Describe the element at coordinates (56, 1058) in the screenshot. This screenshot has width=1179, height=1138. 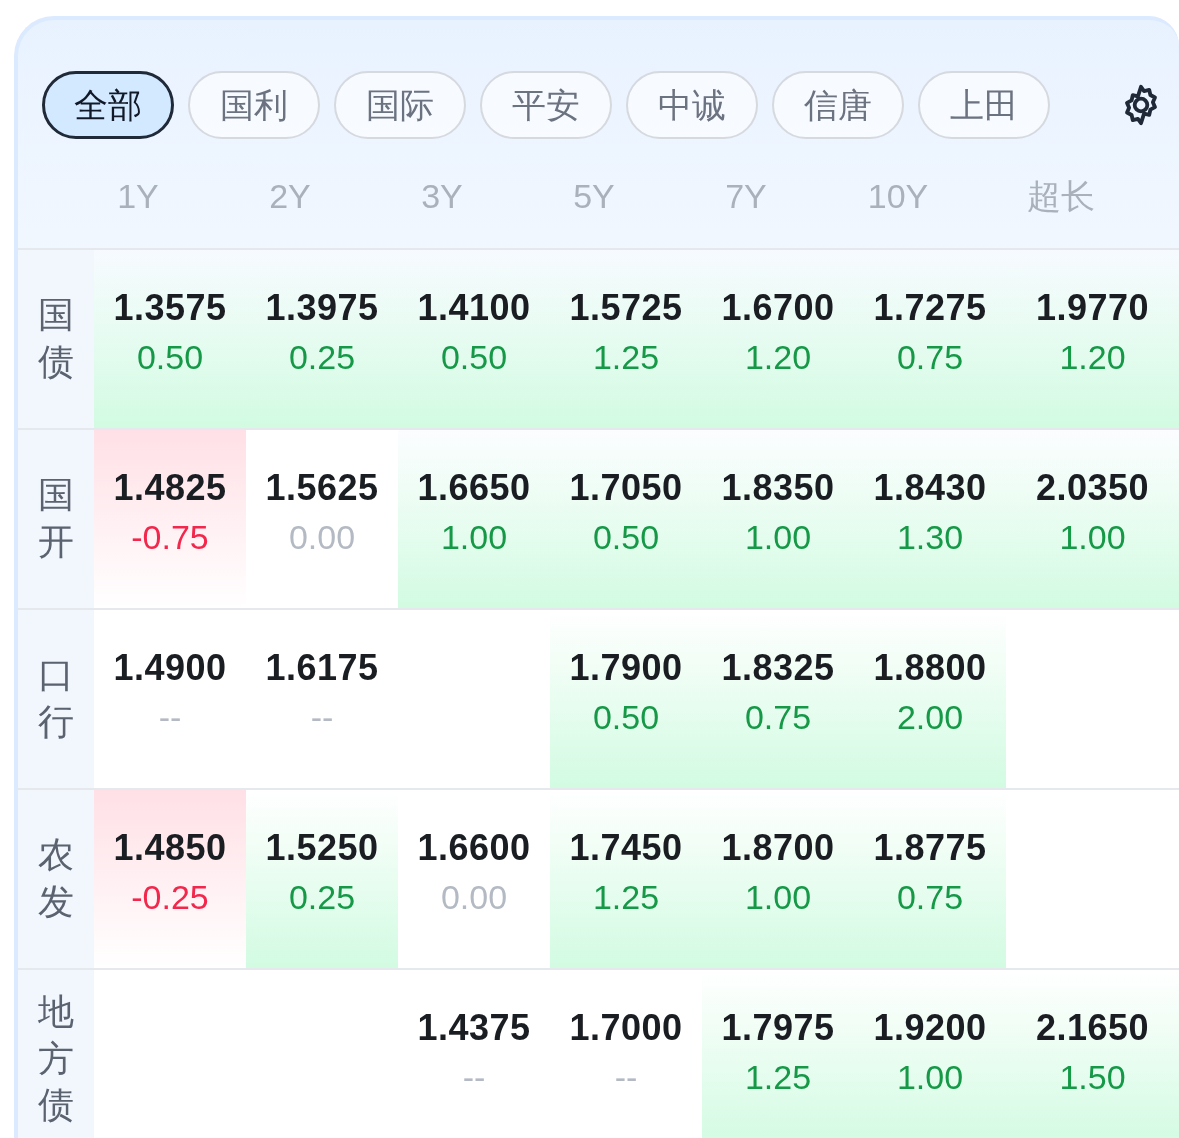
I see `bond-type-label: 地方债` at that location.